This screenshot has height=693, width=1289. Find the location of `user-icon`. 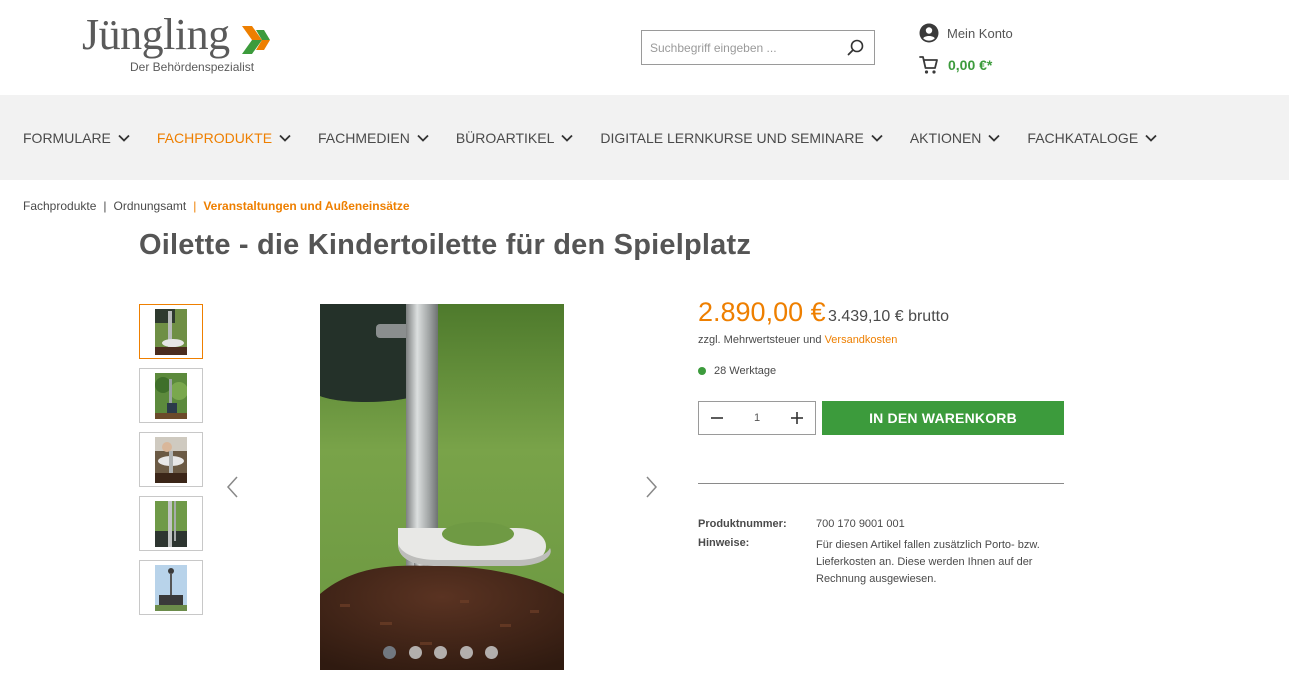

user-icon is located at coordinates (929, 33).